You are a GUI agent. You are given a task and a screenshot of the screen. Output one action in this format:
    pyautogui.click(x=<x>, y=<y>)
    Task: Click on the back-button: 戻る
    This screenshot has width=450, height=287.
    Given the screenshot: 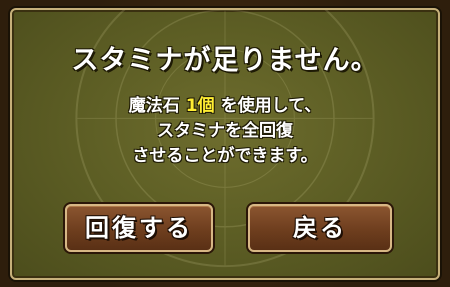 What is the action you would take?
    pyautogui.click(x=320, y=228)
    